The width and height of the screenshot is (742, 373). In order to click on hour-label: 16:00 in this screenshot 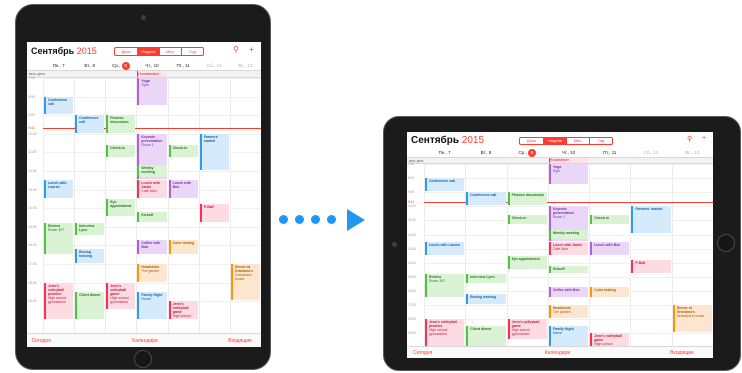, I will do `click(412, 290)`.